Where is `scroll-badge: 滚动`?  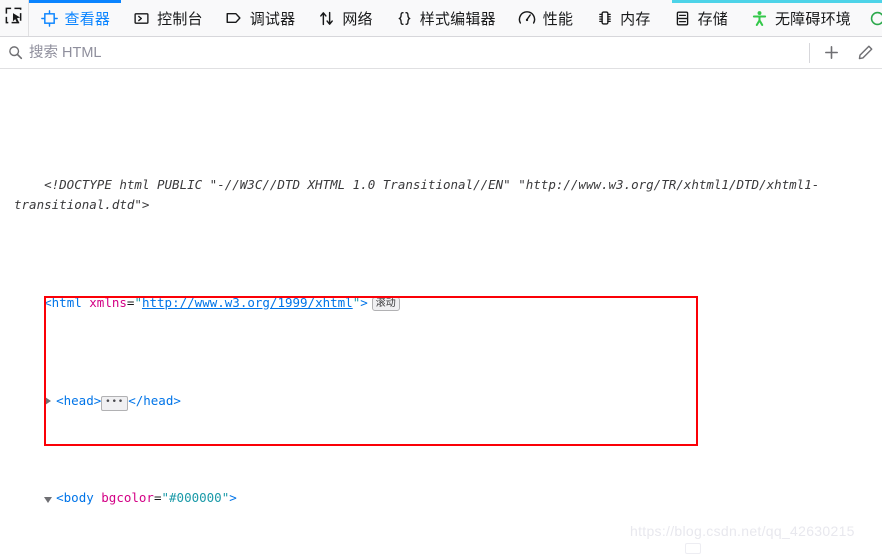 scroll-badge: 滚动 is located at coordinates (385, 303).